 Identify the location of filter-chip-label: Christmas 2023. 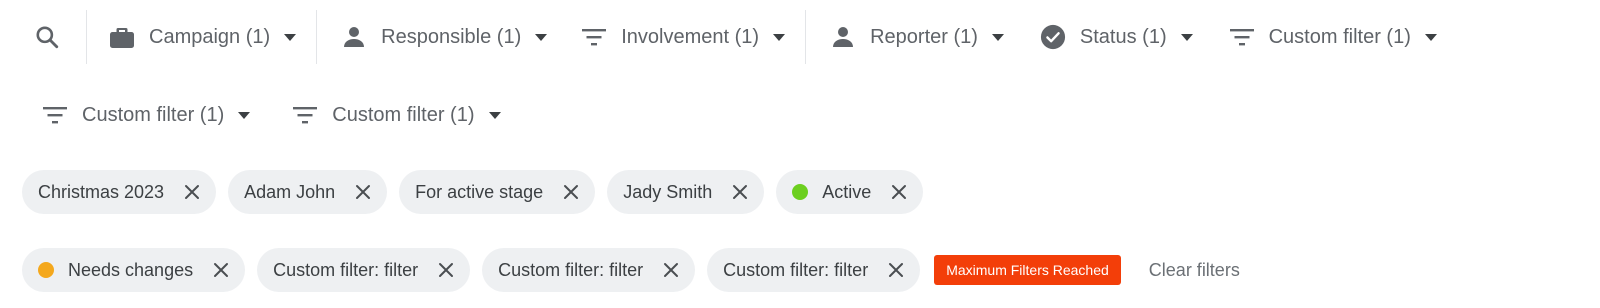
(101, 191).